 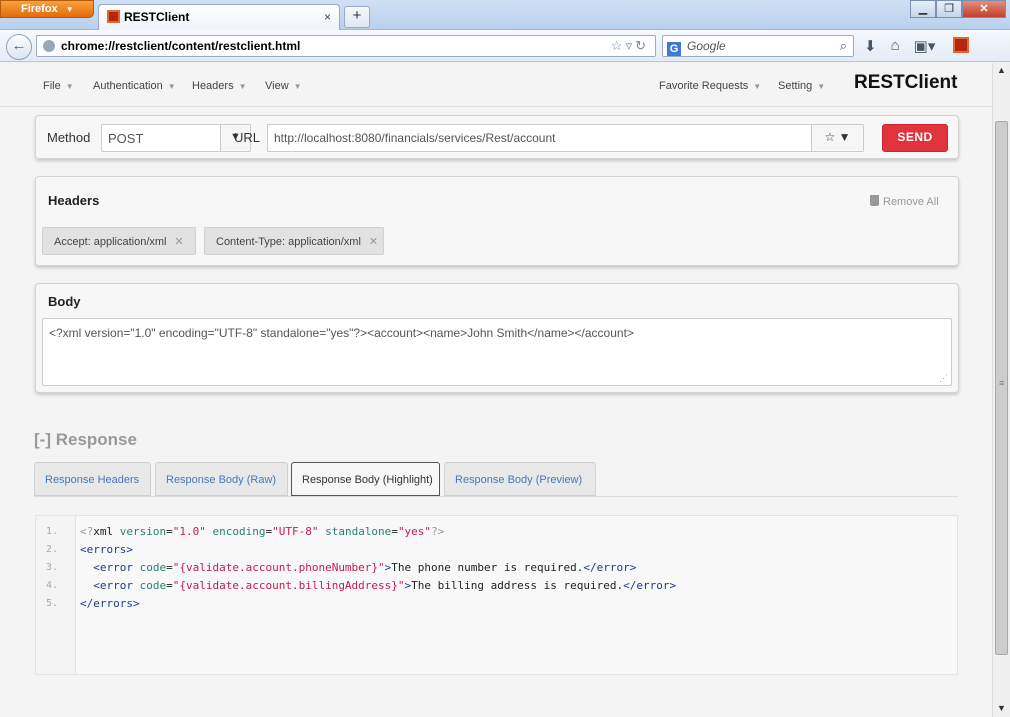 What do you see at coordinates (874, 200) in the screenshot?
I see `trash-icon` at bounding box center [874, 200].